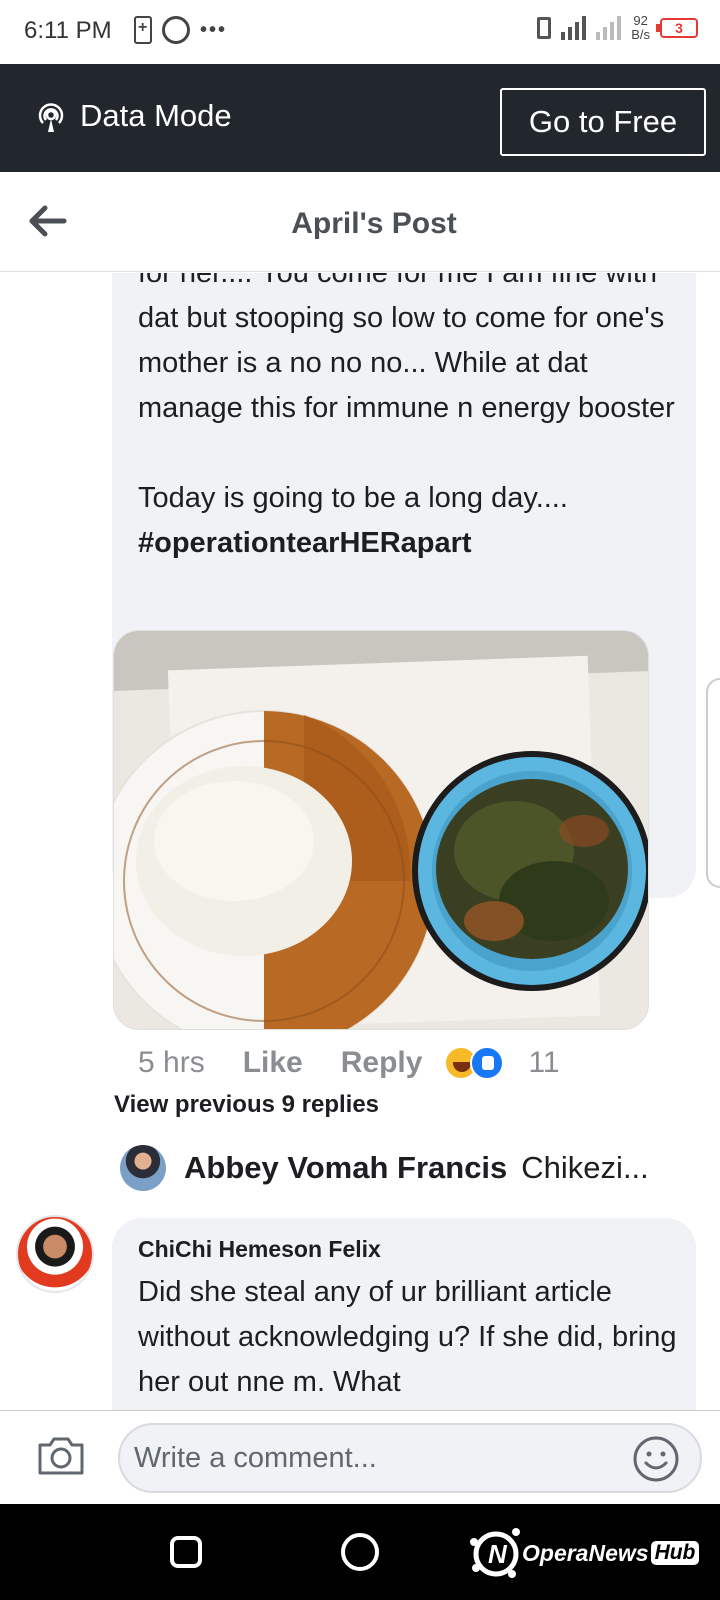 The width and height of the screenshot is (720, 1600). What do you see at coordinates (677, 28) in the screenshot?
I see `battery-icon: 3` at bounding box center [677, 28].